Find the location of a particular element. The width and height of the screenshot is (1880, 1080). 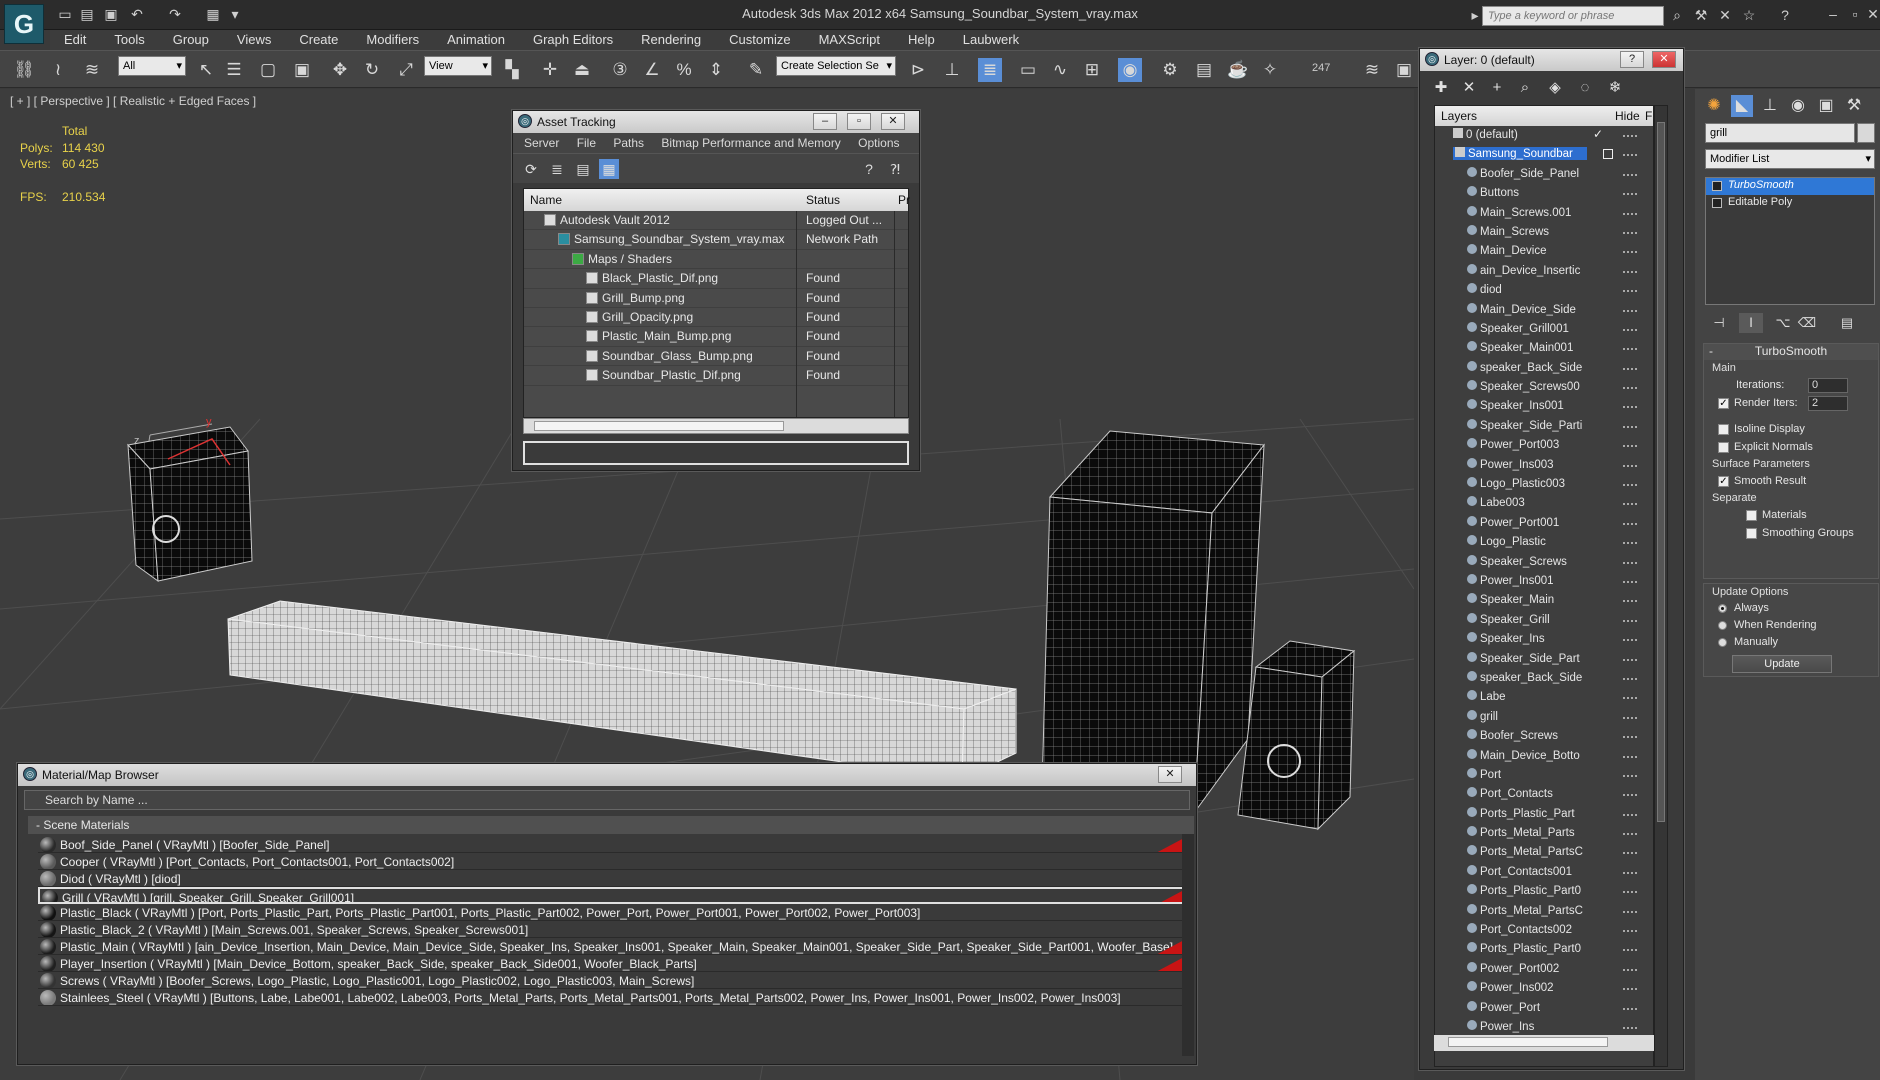

keyboard-shortcut-icon: ⏏ is located at coordinates (582, 70).